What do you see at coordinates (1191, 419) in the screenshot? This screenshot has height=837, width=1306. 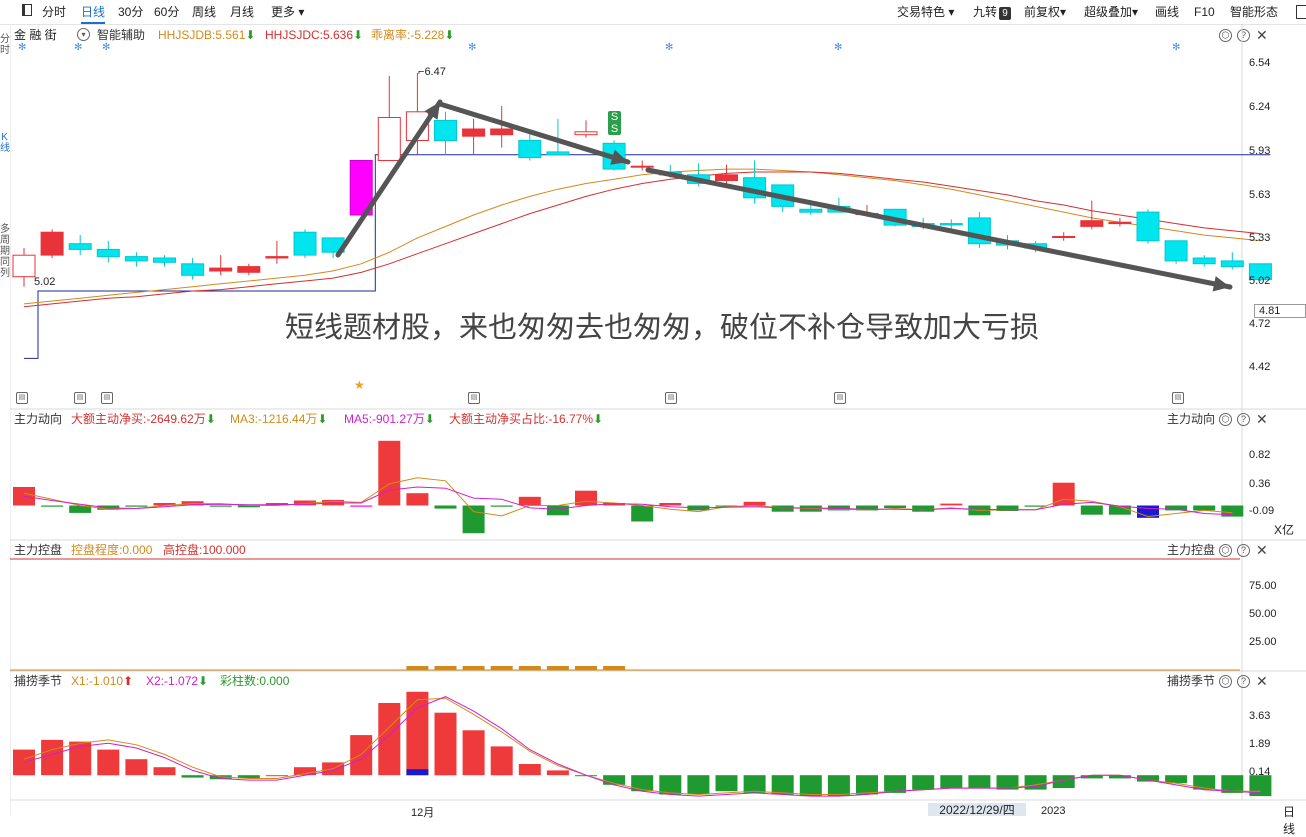 I see `panel-zldx-name-right: 主力动向` at bounding box center [1191, 419].